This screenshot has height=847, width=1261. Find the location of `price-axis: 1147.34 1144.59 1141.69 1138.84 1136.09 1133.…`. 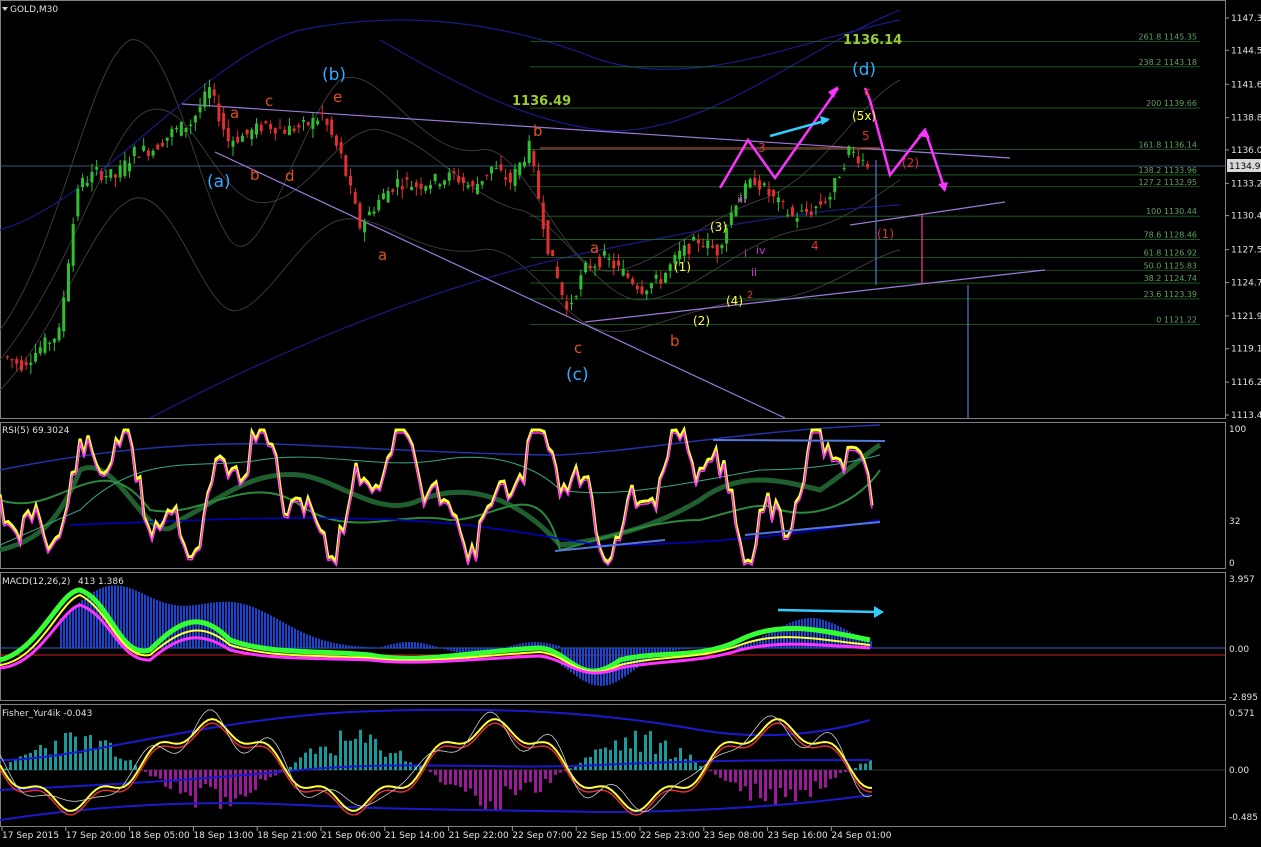

price-axis: 1147.34 1144.59 1141.69 1138.84 1136.09 1133.… is located at coordinates (1243, 217).